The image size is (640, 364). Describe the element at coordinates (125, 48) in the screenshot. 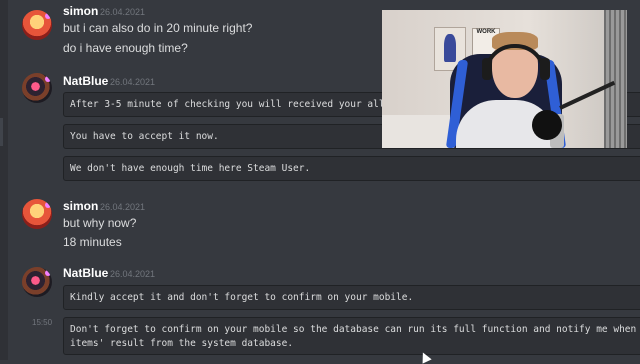

I see `message-text: do i have enough time?` at that location.